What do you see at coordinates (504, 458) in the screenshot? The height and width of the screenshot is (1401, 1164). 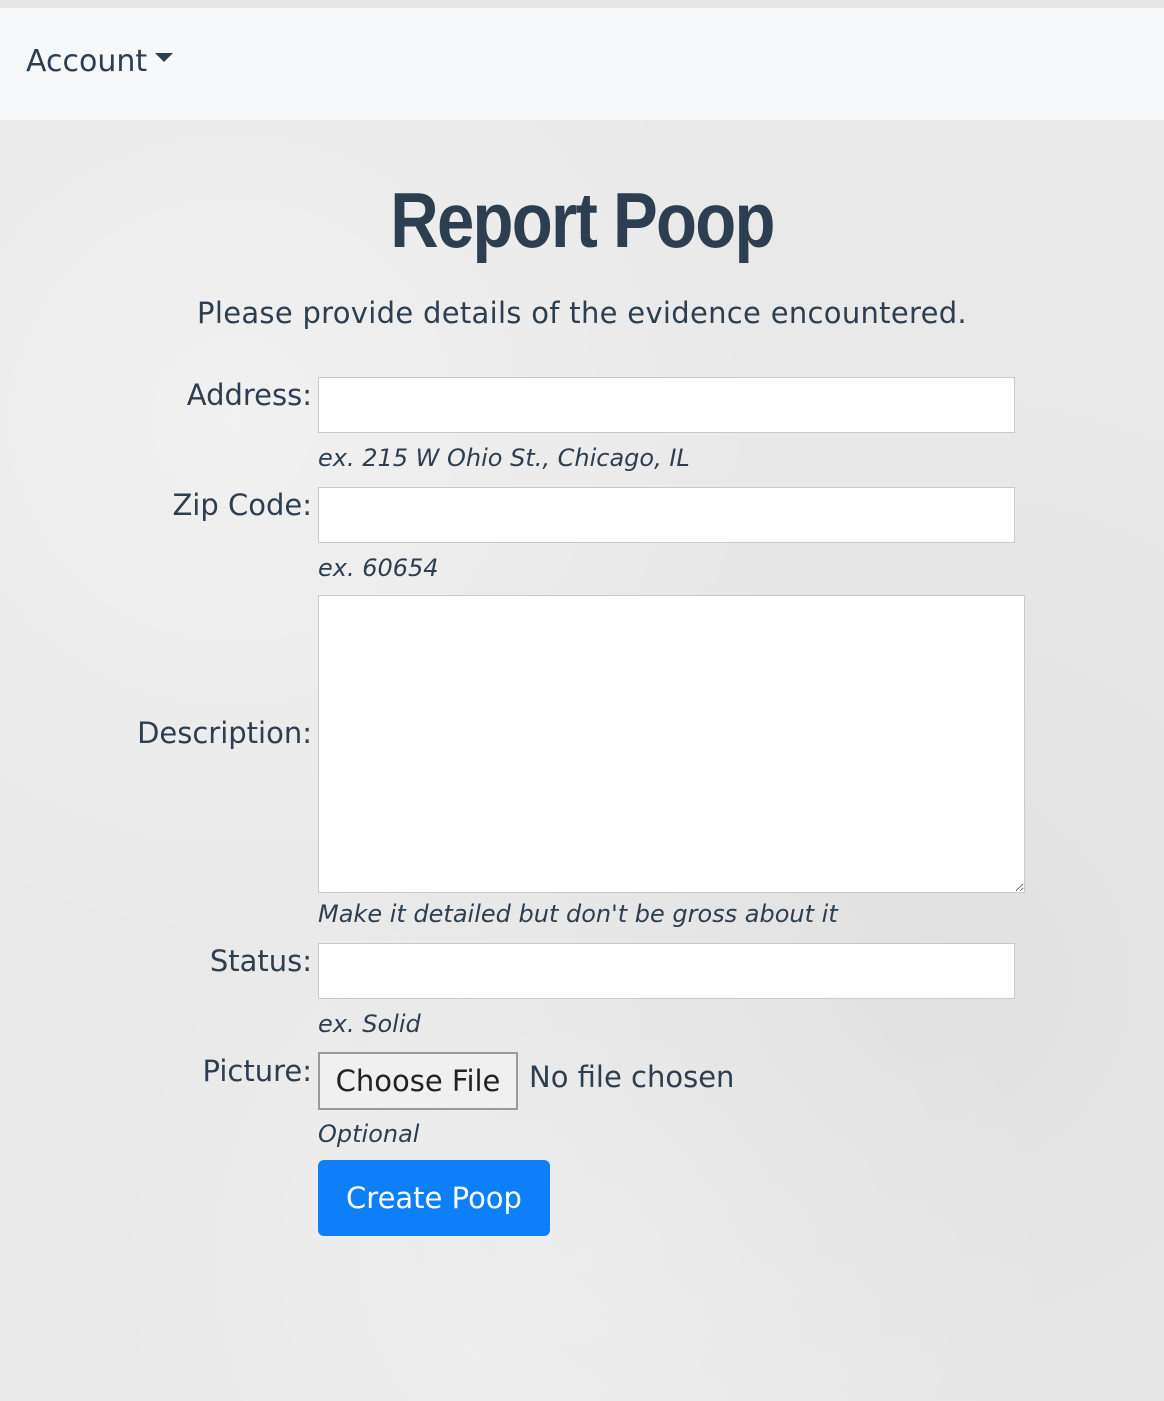 I see `address-hint: ex. 215 W Ohio St., Chicago, IL` at bounding box center [504, 458].